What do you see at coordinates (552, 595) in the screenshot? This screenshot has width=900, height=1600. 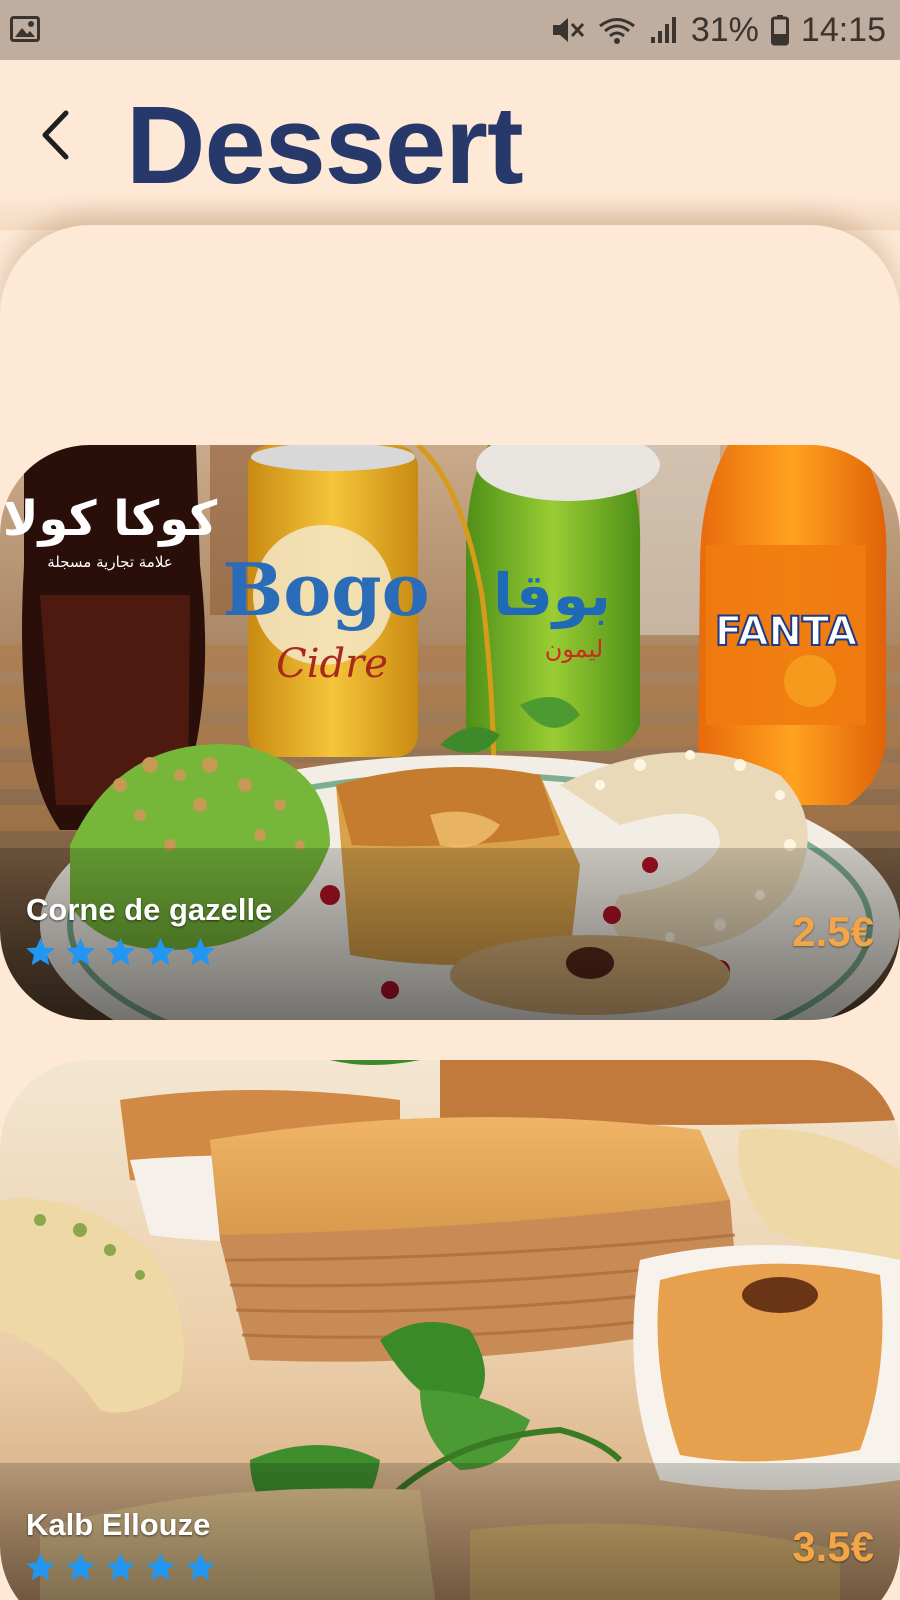 I see `svg-text: بوقا` at bounding box center [552, 595].